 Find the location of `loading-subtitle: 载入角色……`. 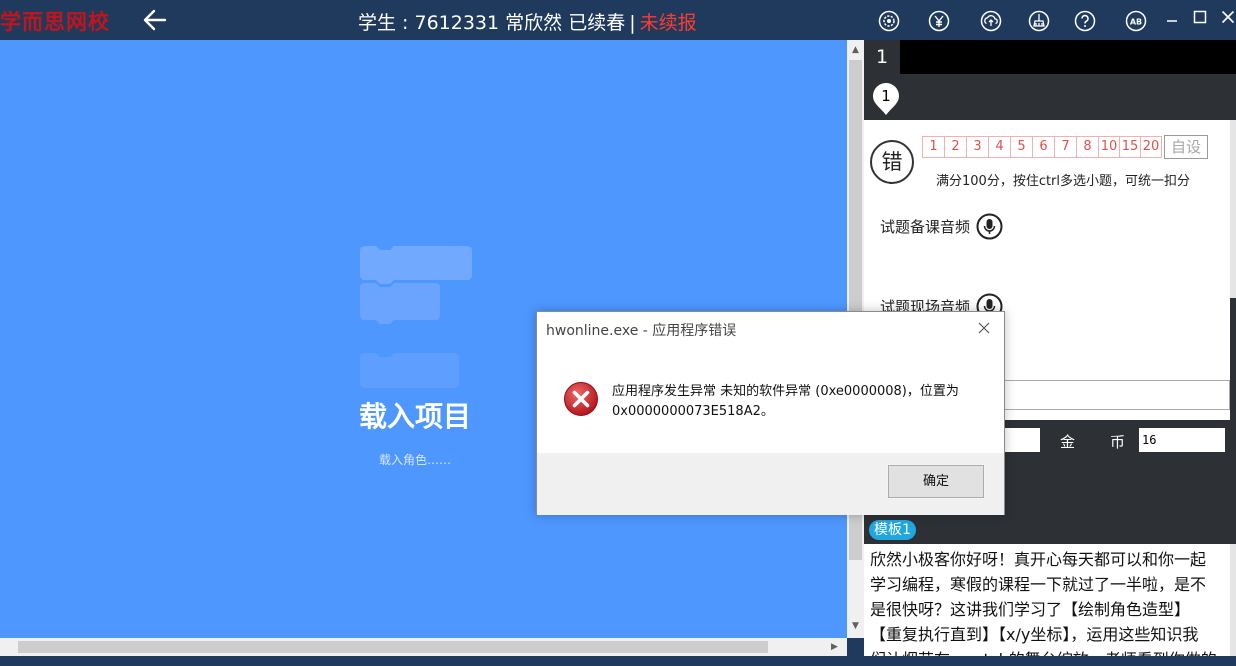

loading-subtitle: 载入角色…… is located at coordinates (415, 460).